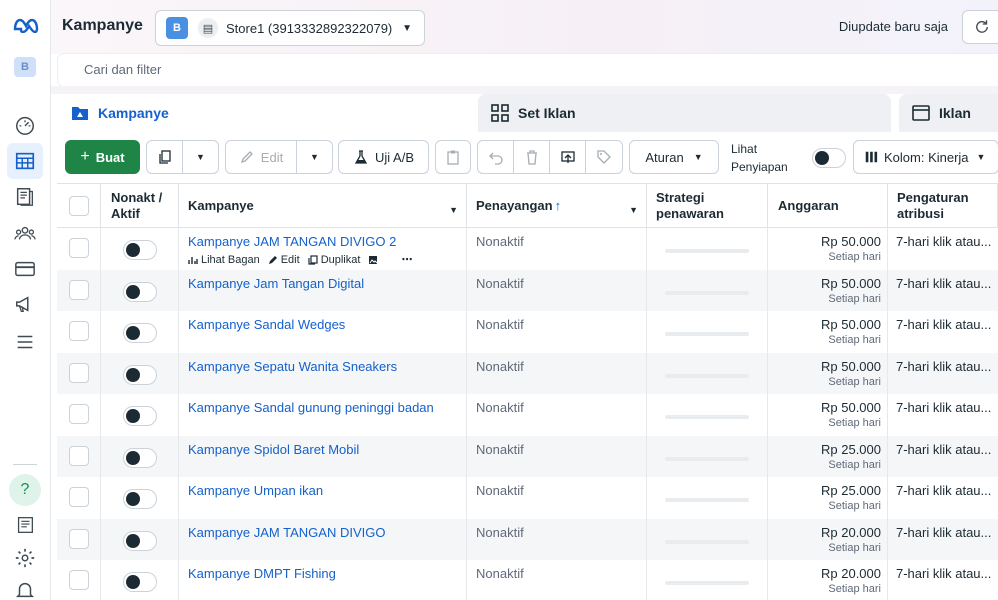 The width and height of the screenshot is (998, 600). I want to click on create-button: + Buat, so click(102, 157).